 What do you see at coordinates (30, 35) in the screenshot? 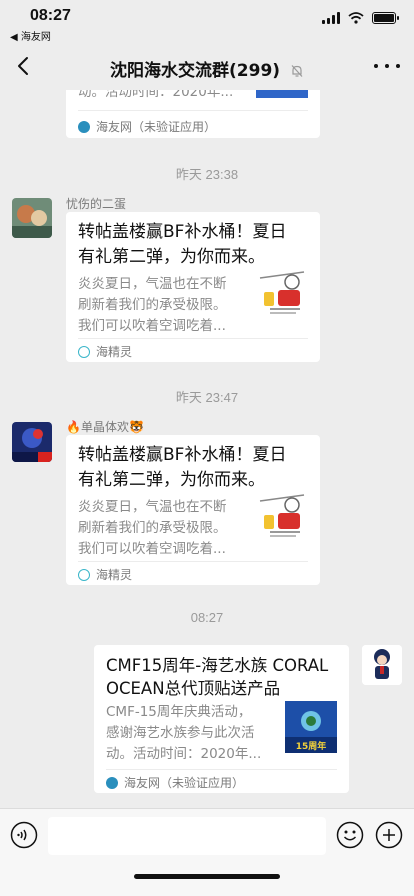
I see `back-to-app-link: ◀ 海友网` at bounding box center [30, 35].